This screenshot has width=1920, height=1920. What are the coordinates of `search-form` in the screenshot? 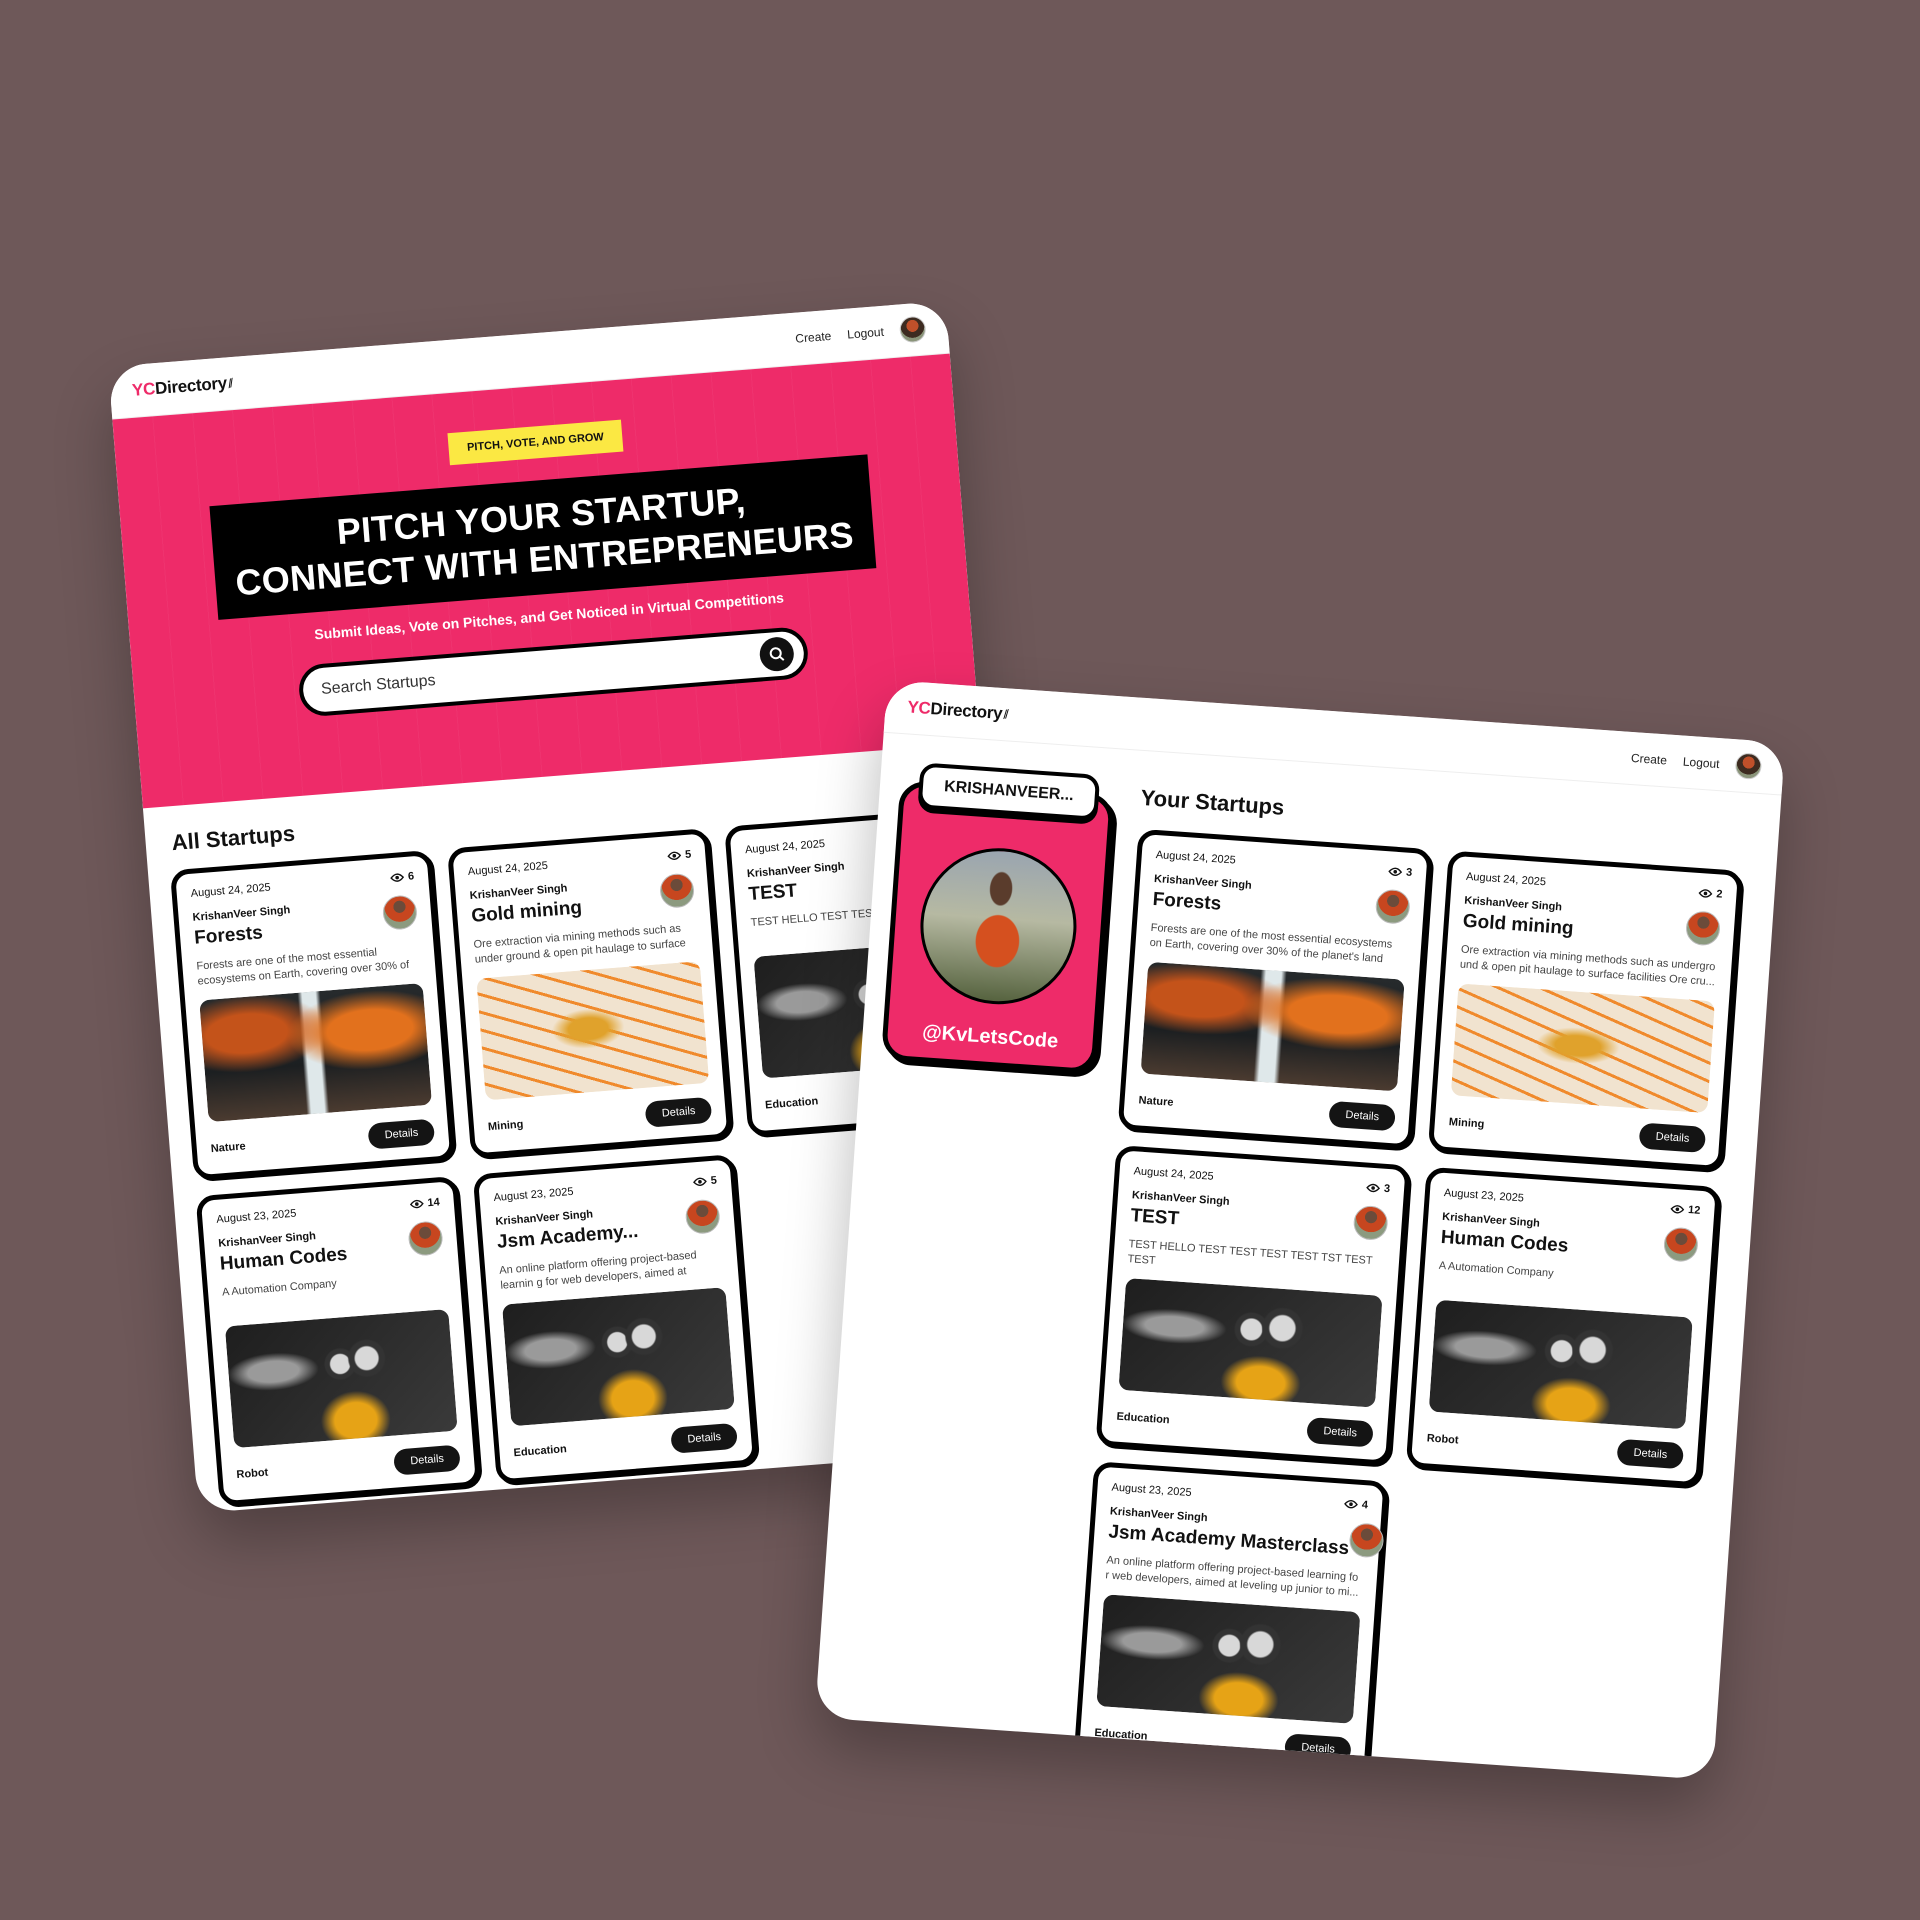 It's located at (553, 672).